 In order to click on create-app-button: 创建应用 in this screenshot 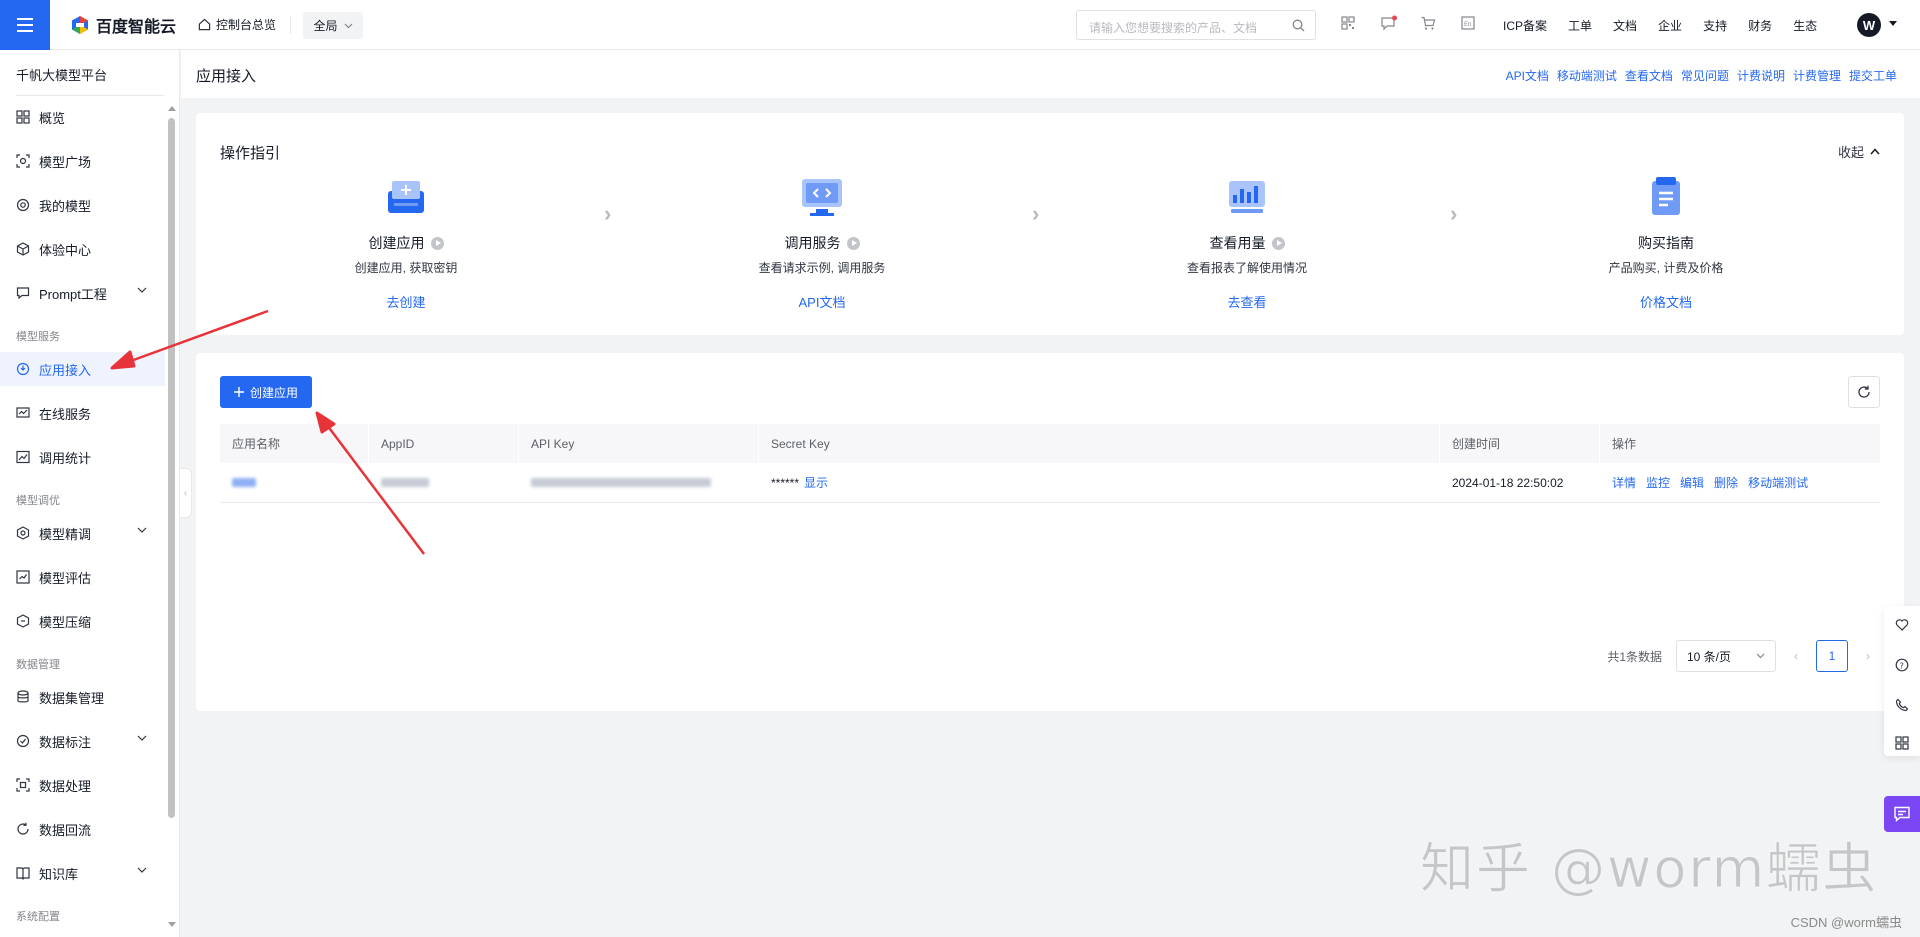, I will do `click(266, 392)`.